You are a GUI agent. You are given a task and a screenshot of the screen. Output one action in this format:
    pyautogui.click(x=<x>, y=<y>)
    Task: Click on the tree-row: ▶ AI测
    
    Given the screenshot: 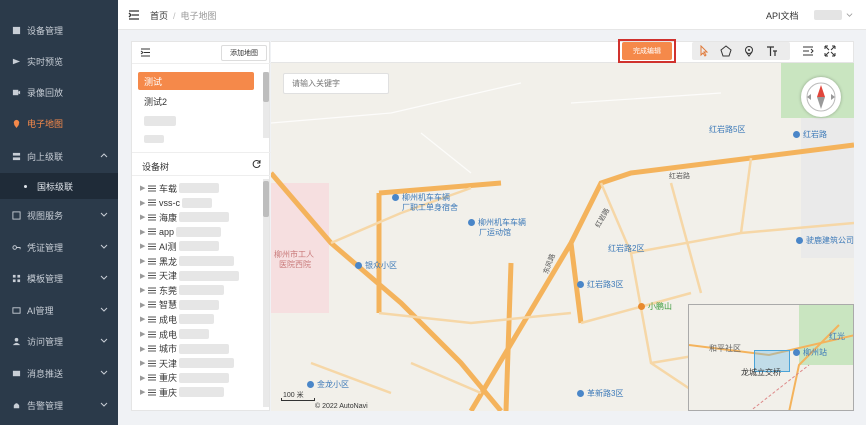 What is the action you would take?
    pyautogui.click(x=179, y=246)
    